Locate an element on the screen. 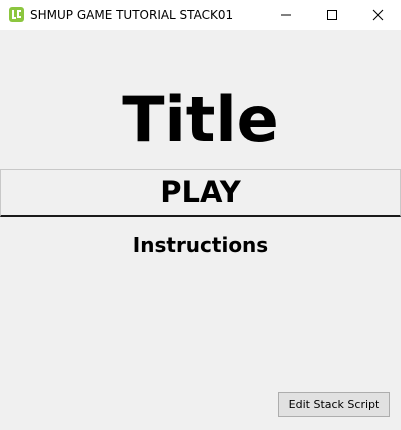 The height and width of the screenshot is (430, 401). close-icon is located at coordinates (378, 15).